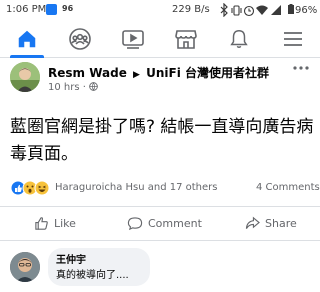 The image size is (320, 292). I want to click on menu-icon, so click(293, 39).